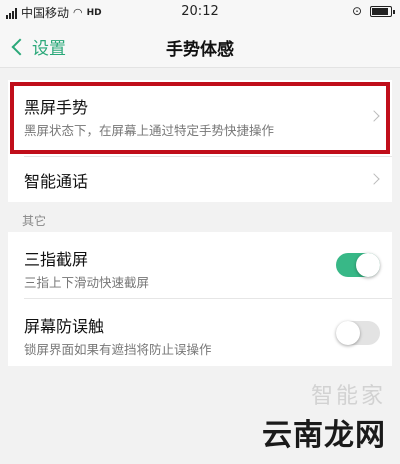 The height and width of the screenshot is (464, 400). I want to click on three-finger-toggle, so click(358, 265).